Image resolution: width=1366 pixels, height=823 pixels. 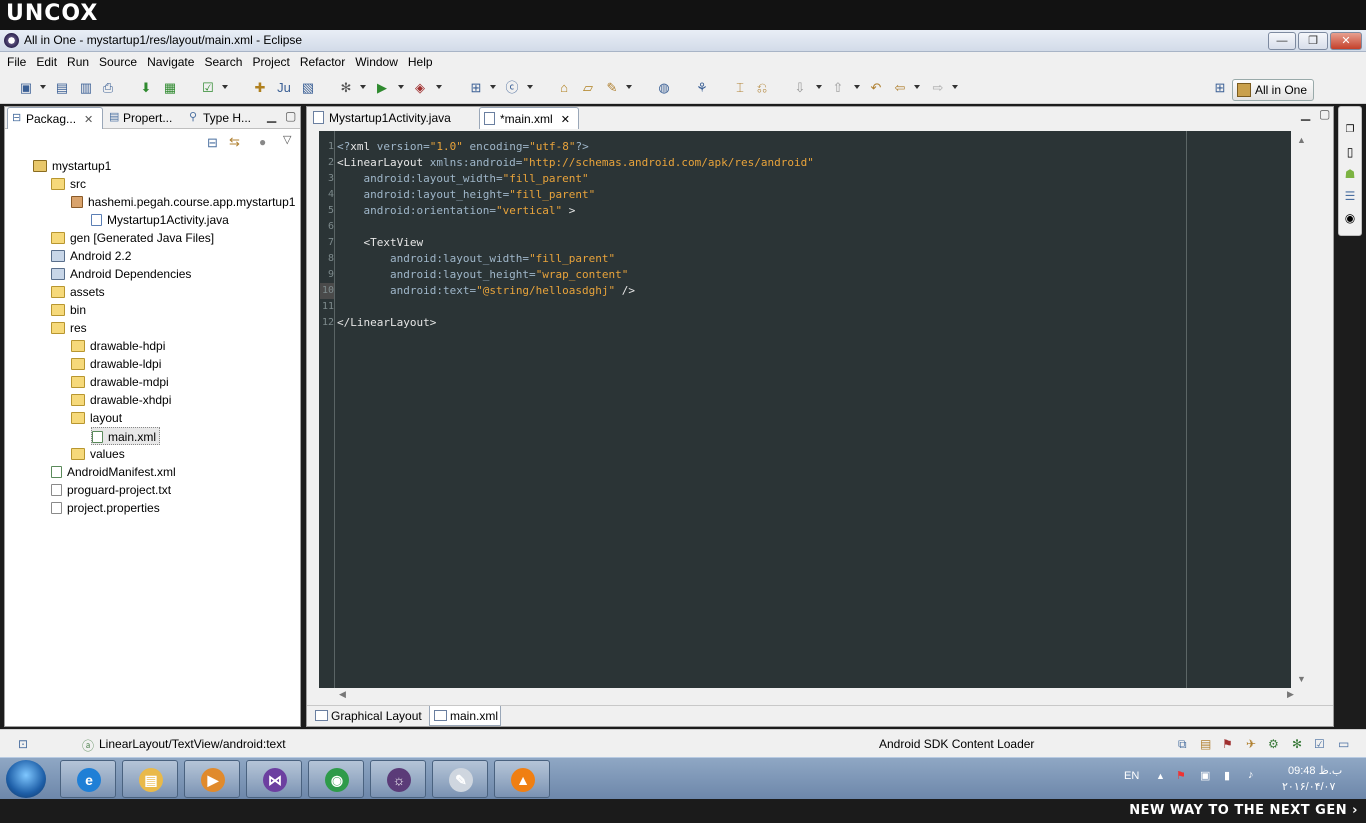 I want to click on outline-icon: ☰, so click(x=1350, y=196).